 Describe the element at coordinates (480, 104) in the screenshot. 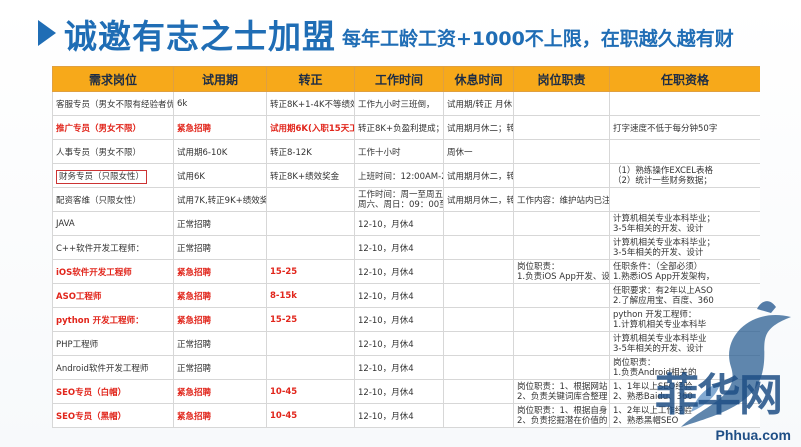

I see `cell-text: 试用期/转正 月休` at that location.